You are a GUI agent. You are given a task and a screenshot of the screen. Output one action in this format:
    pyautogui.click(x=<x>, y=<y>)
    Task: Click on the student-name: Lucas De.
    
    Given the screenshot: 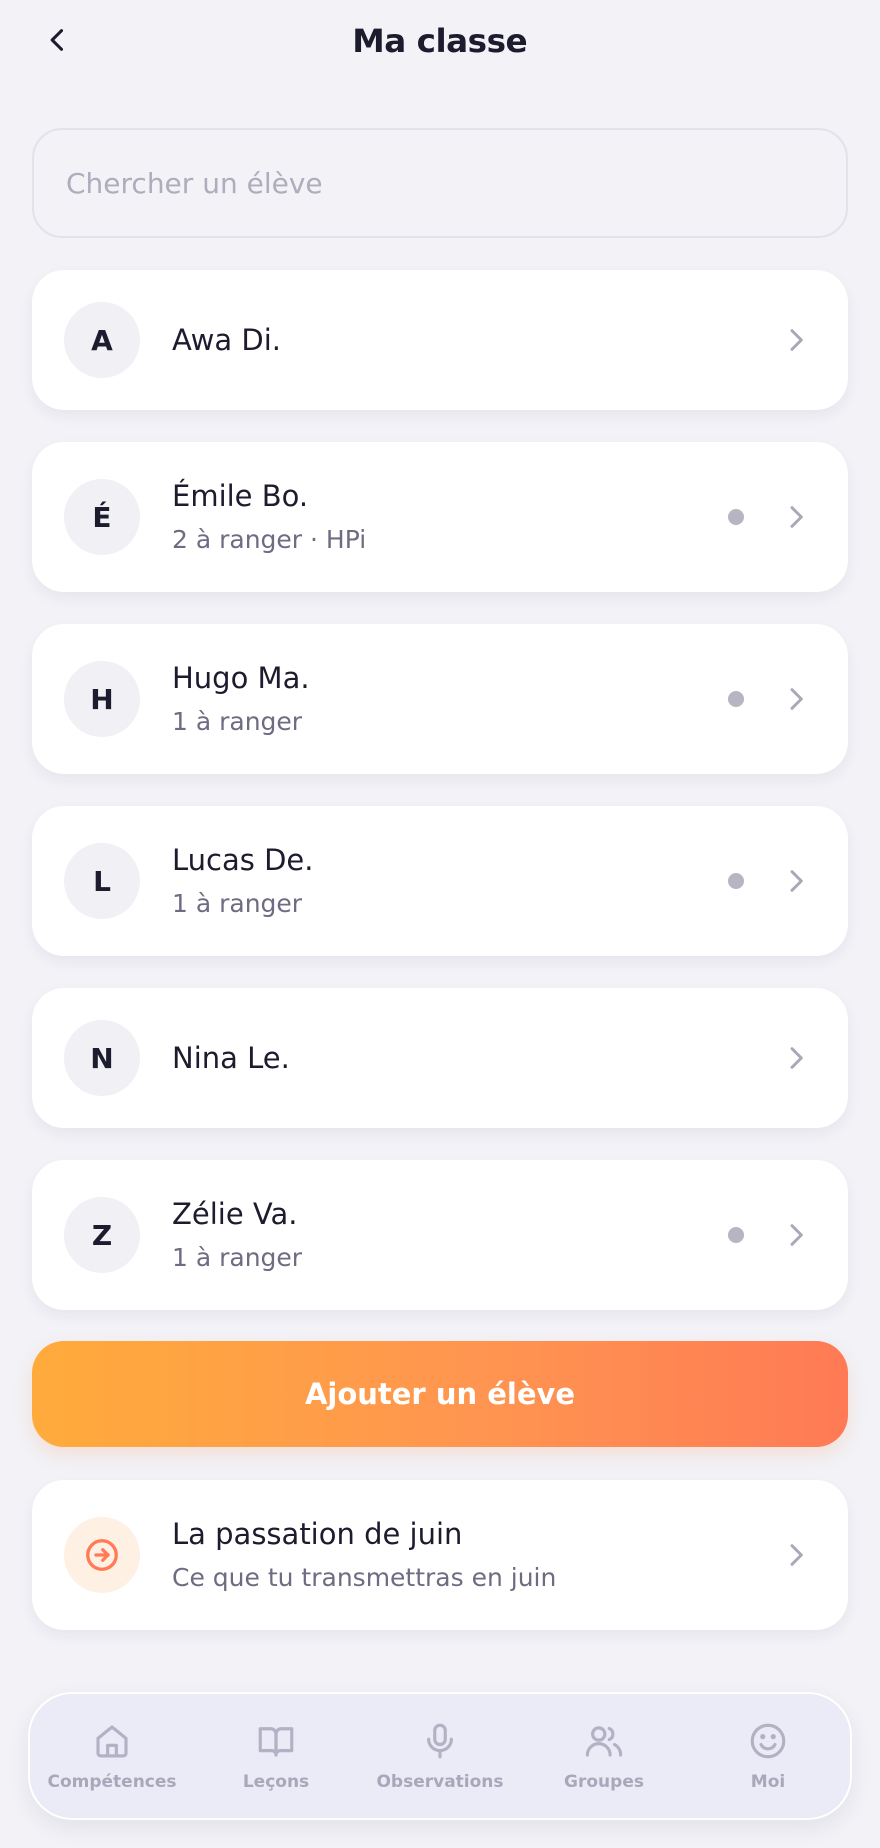 What is the action you would take?
    pyautogui.click(x=243, y=860)
    